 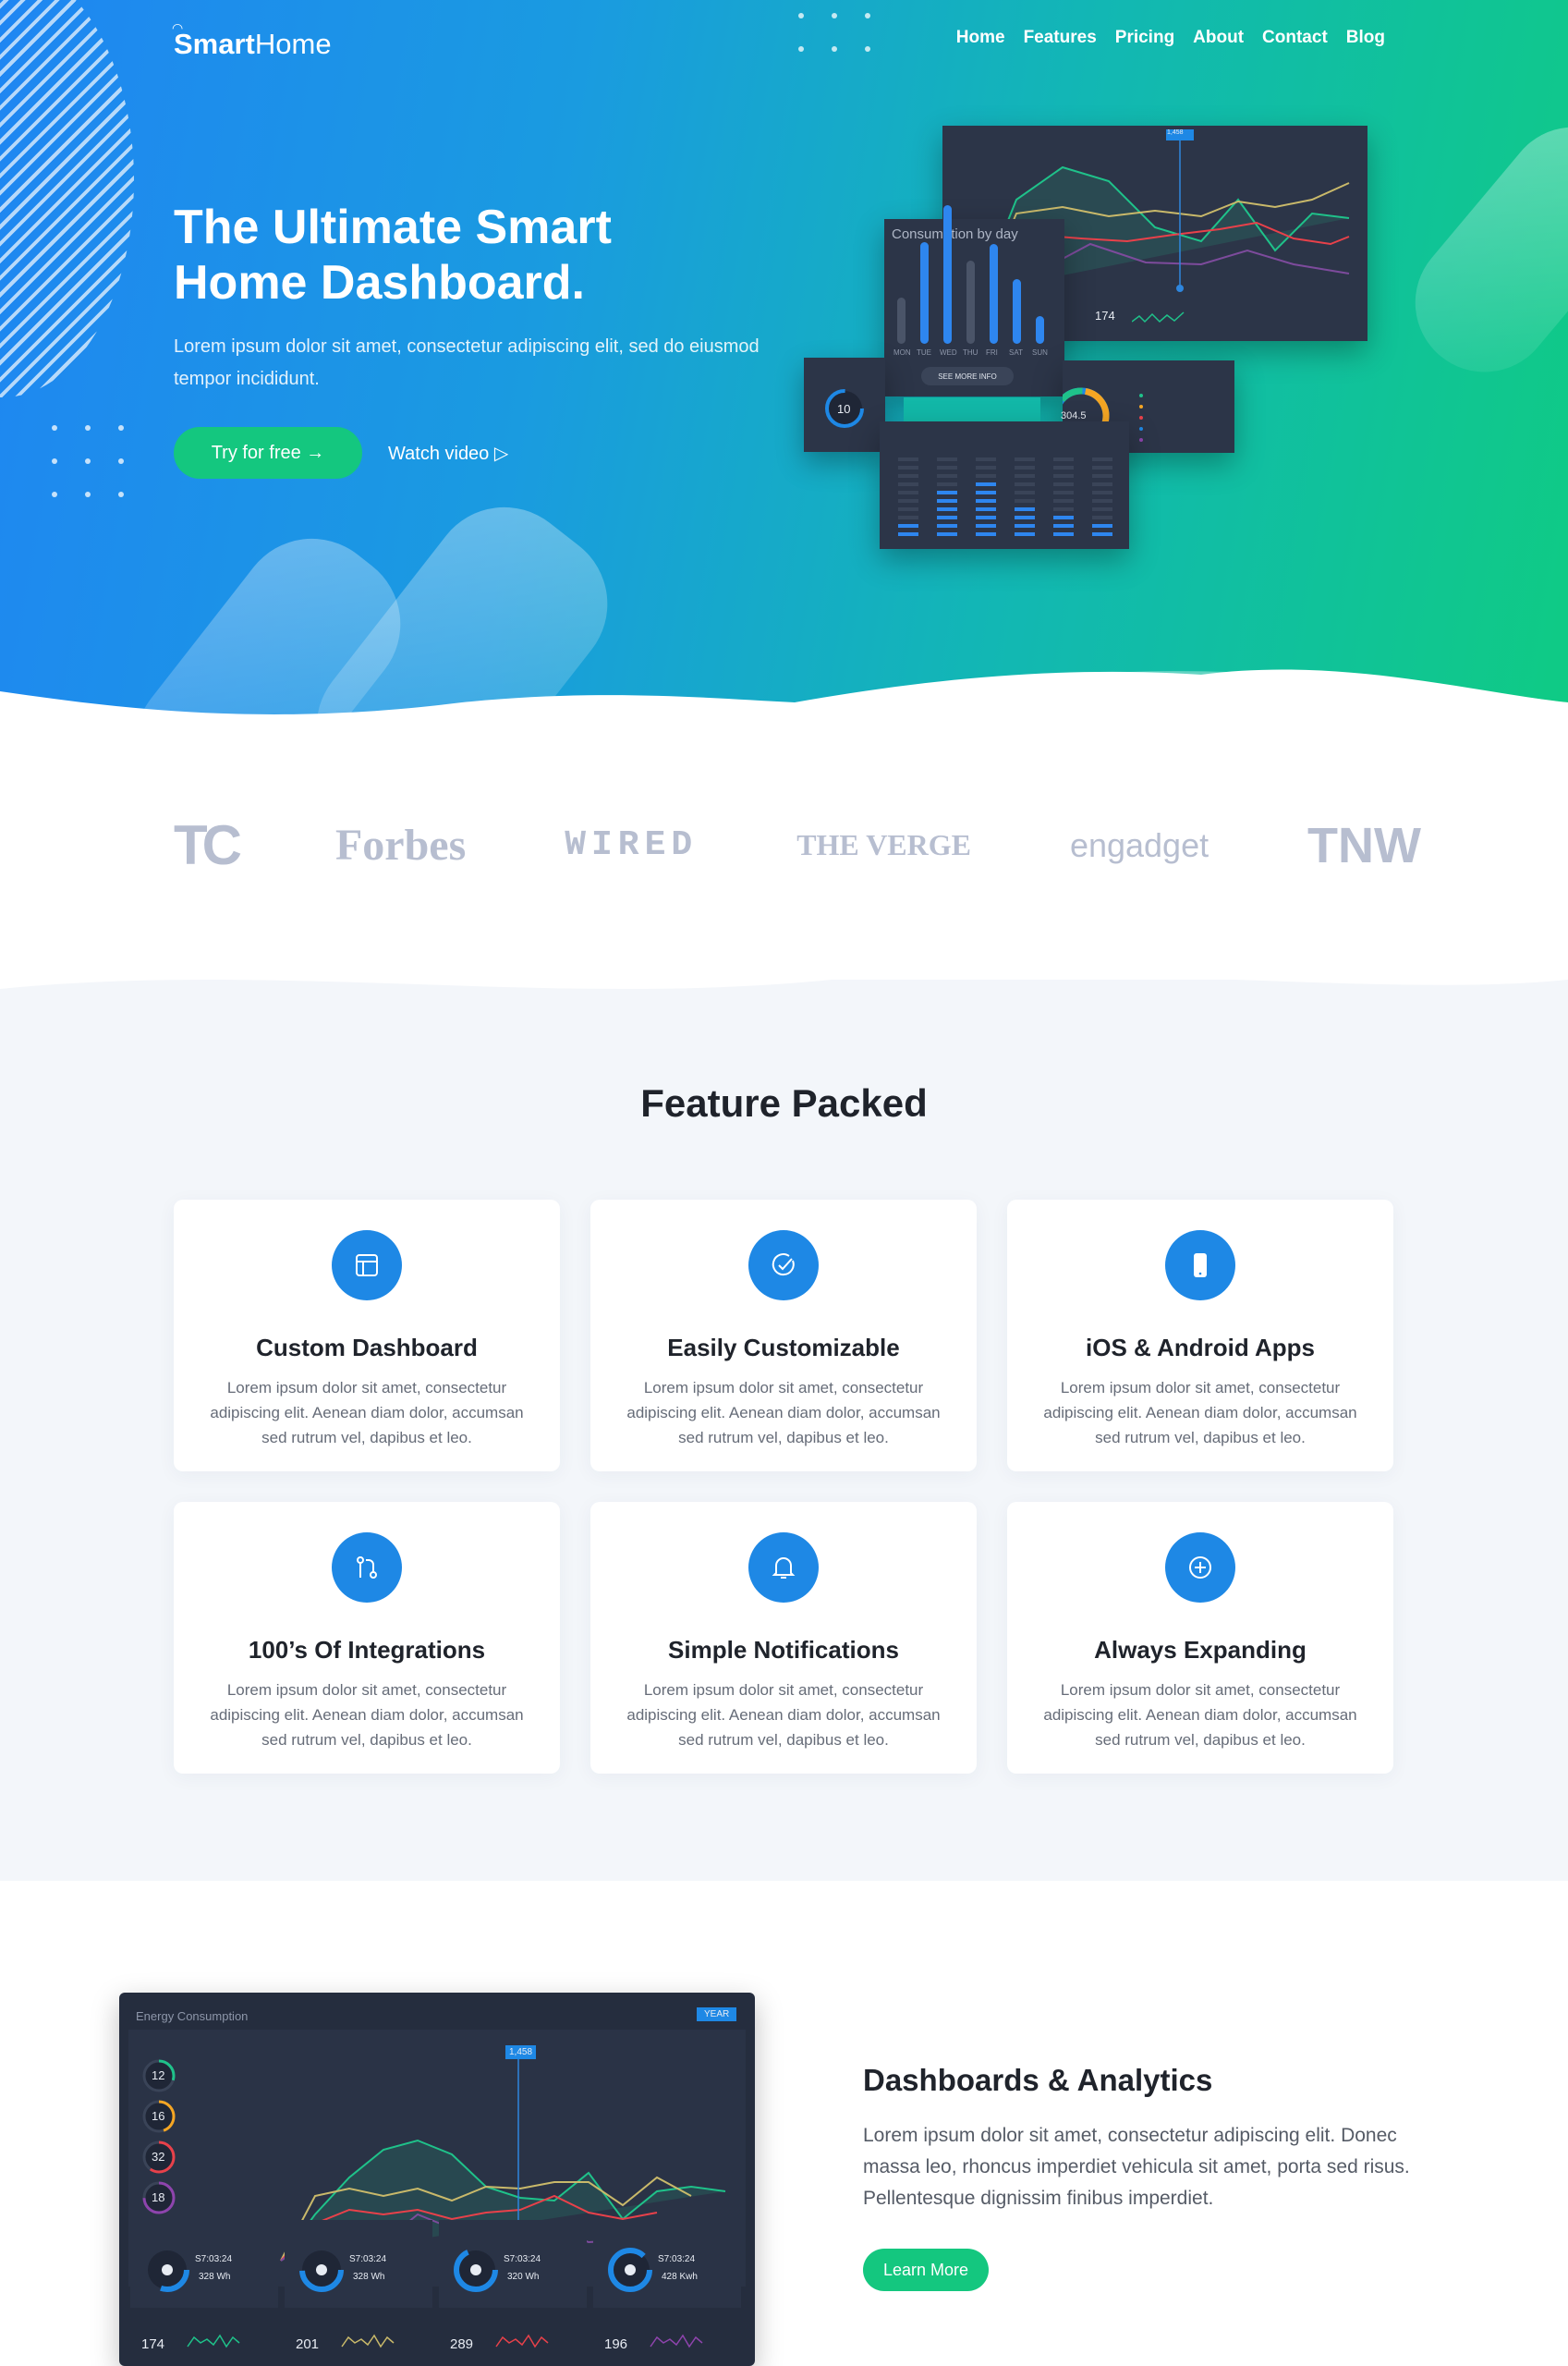 What do you see at coordinates (1144, 38) in the screenshot?
I see `nav-pricing: Pricing` at bounding box center [1144, 38].